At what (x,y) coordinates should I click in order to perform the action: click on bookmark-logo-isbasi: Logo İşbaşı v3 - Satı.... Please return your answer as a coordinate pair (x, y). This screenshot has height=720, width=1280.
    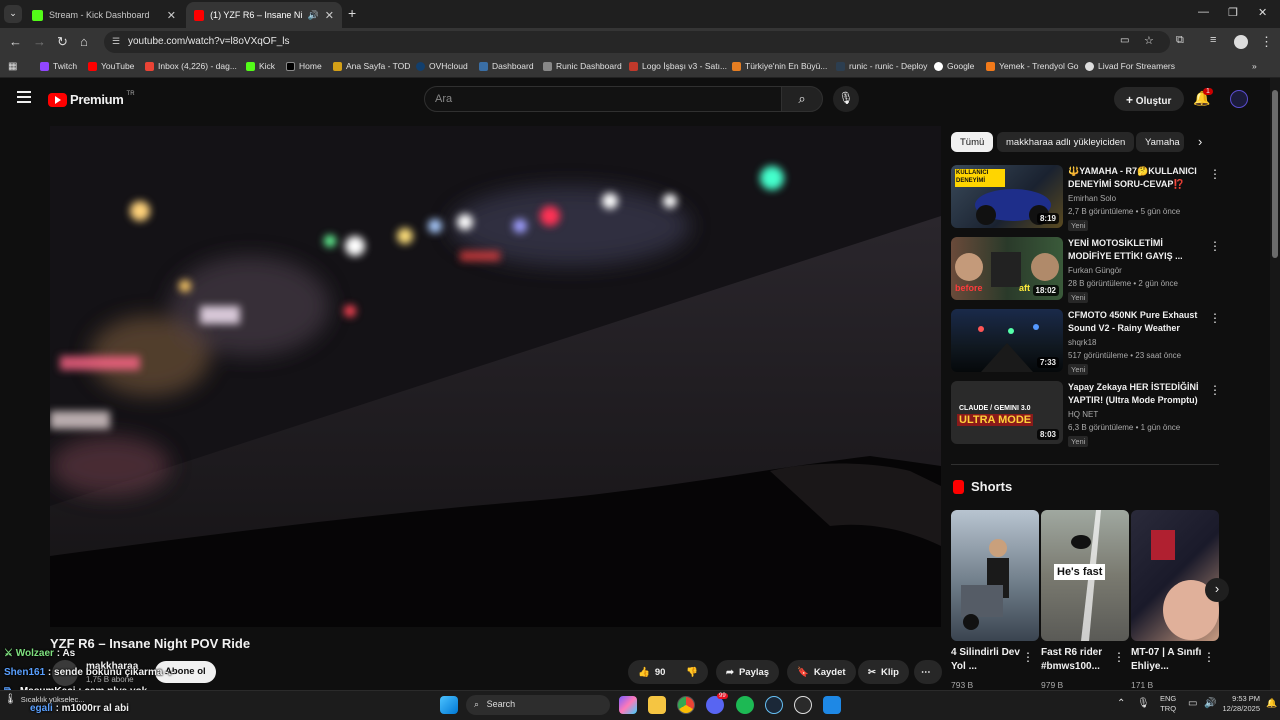
    Looking at the image, I should click on (678, 66).